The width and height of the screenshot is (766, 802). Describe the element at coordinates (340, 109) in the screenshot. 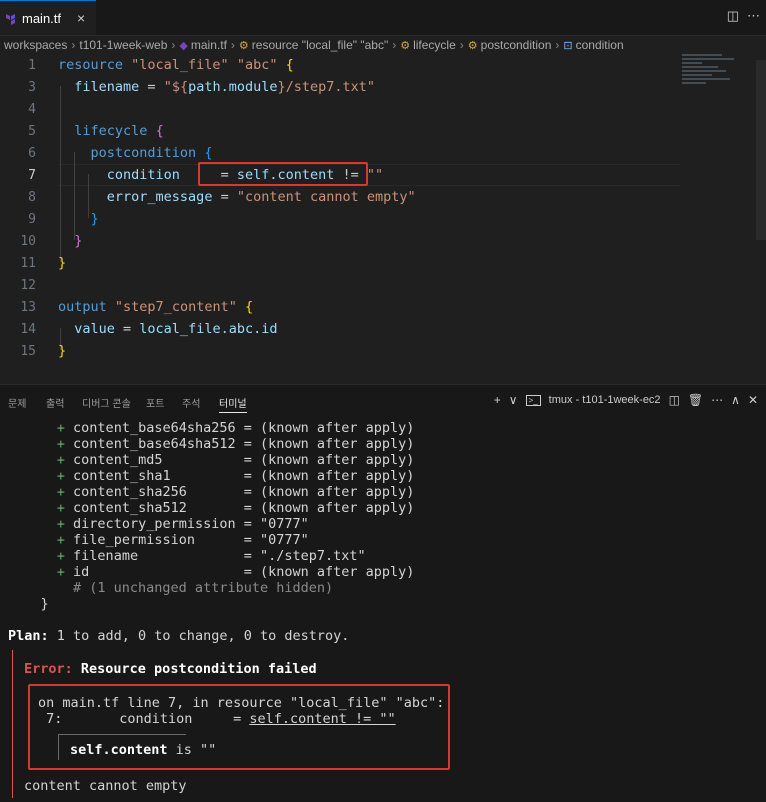

I see `code-line: 4` at that location.